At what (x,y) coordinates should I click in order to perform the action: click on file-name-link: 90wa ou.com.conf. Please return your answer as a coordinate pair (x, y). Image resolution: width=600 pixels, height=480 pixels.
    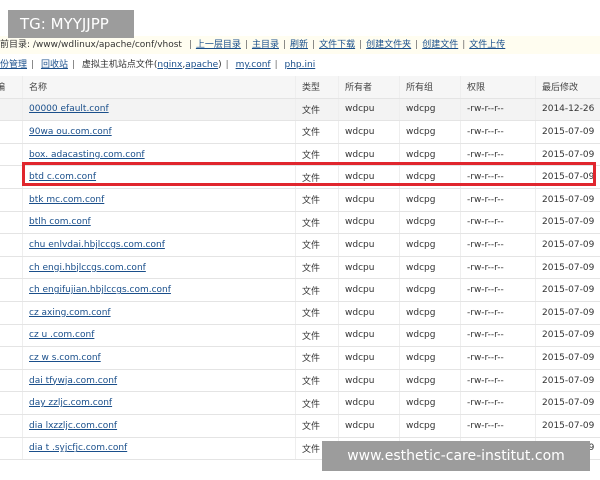
    Looking at the image, I should click on (159, 132).